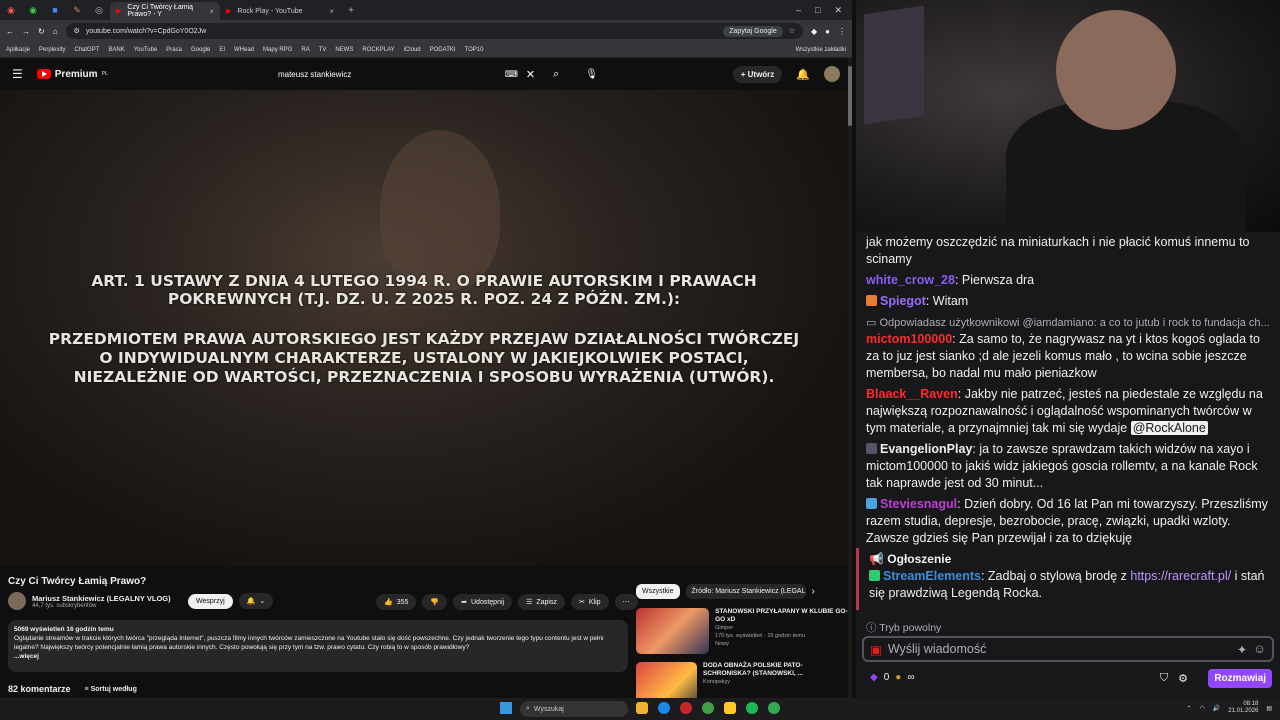 This screenshot has width=1280, height=720. I want to click on reload-icon: ↻, so click(41, 31).